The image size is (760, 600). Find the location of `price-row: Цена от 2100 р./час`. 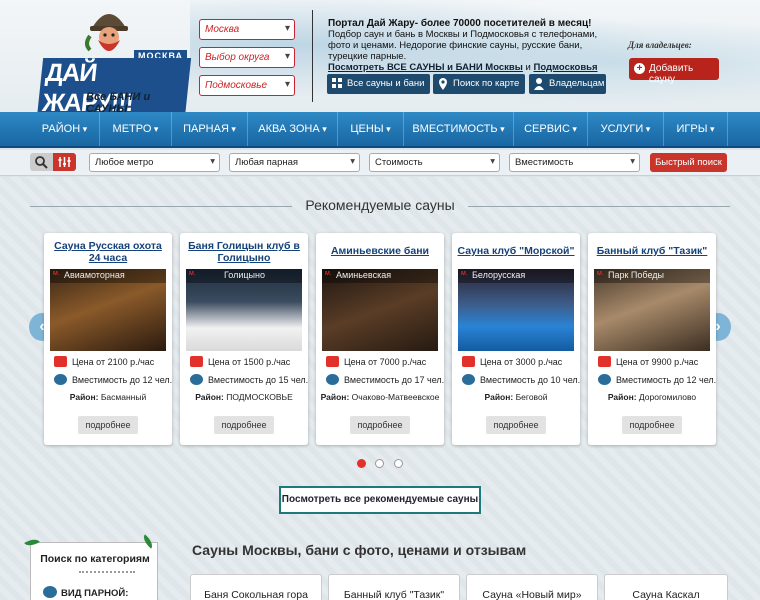

price-row: Цена от 2100 р./час is located at coordinates (104, 361).